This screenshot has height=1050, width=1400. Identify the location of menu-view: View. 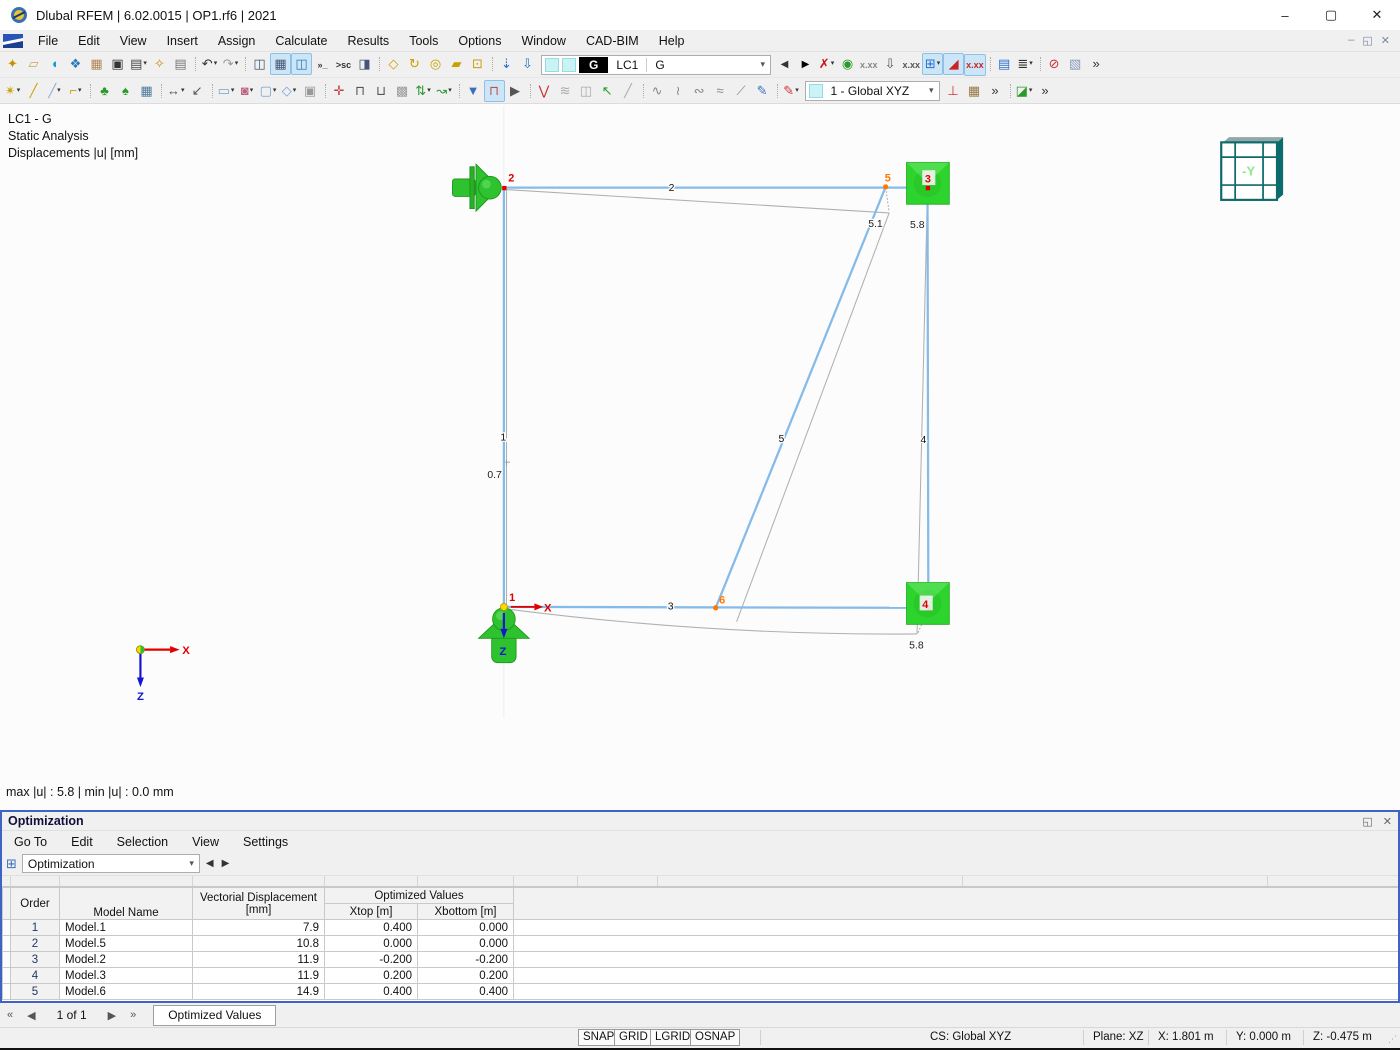
(133, 41).